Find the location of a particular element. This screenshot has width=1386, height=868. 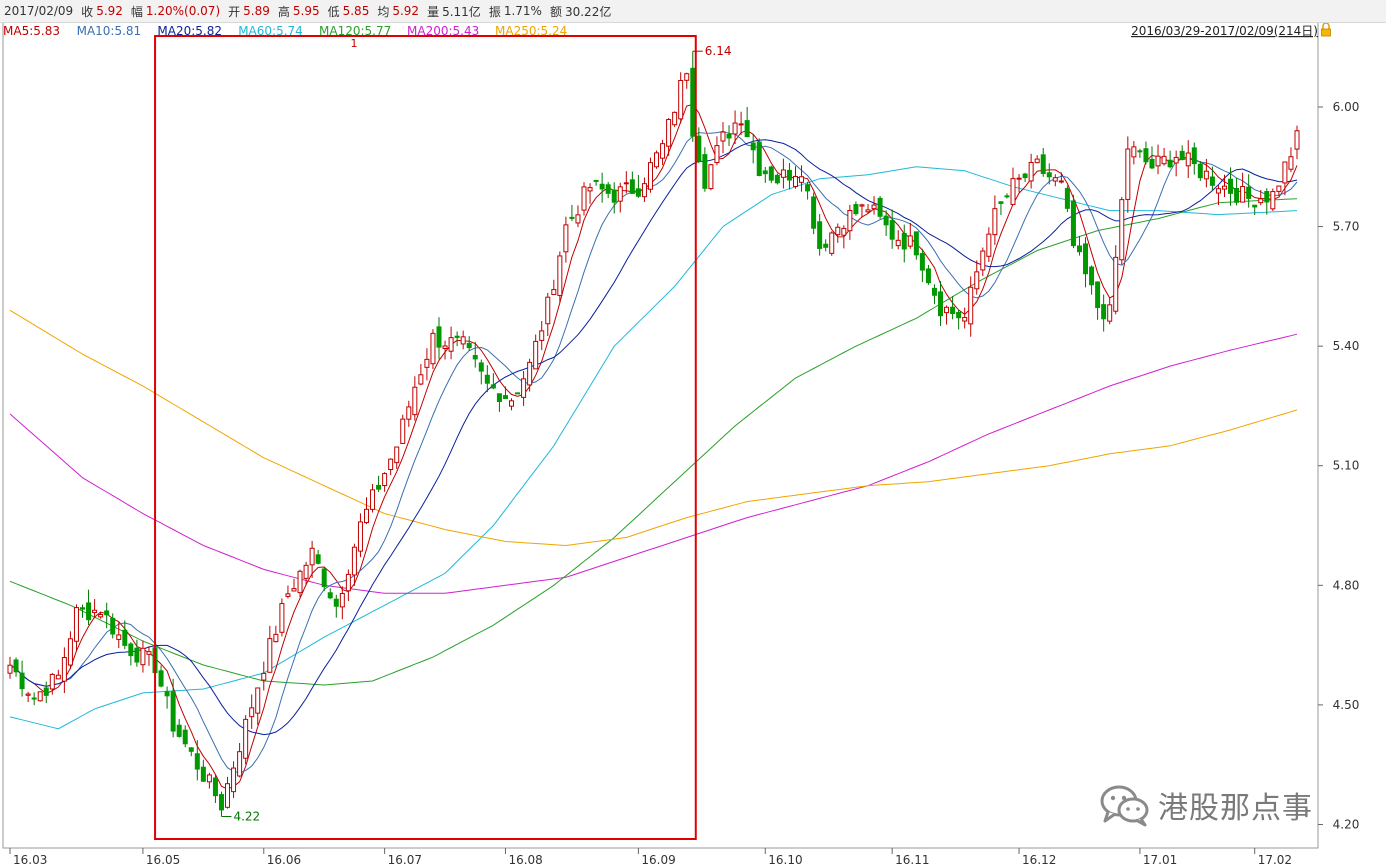

open-label: 开 is located at coordinates (234, 11).